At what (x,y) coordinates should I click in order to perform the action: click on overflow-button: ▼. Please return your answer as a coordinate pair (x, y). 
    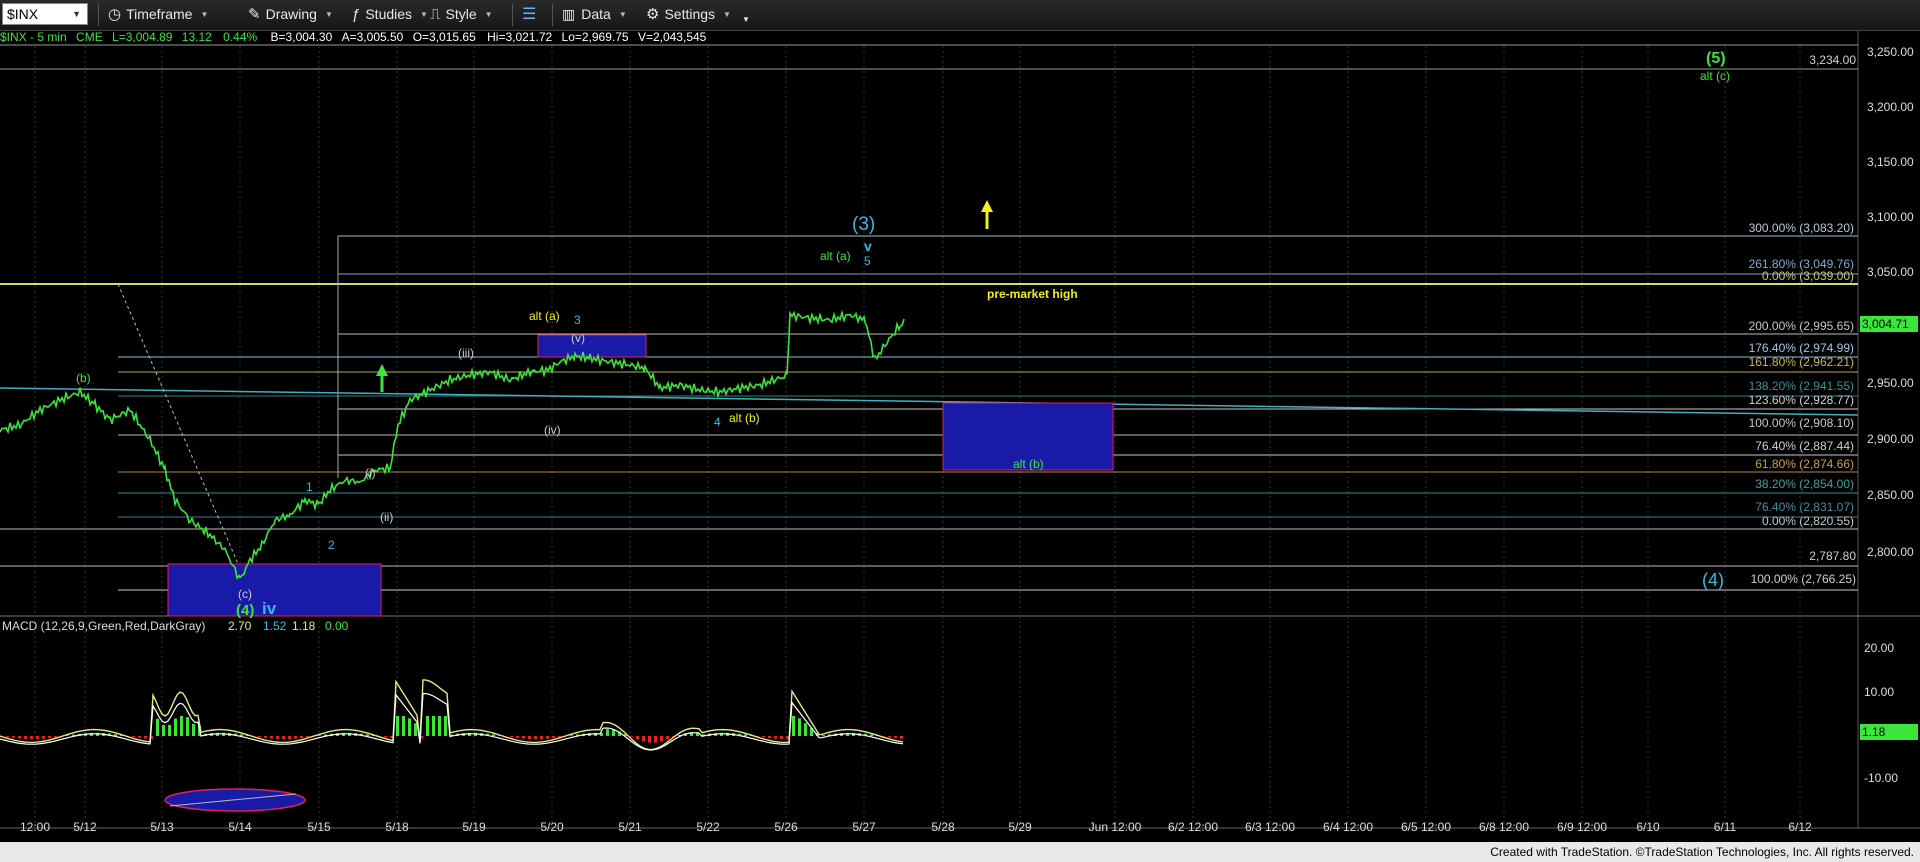
    Looking at the image, I should click on (746, 14).